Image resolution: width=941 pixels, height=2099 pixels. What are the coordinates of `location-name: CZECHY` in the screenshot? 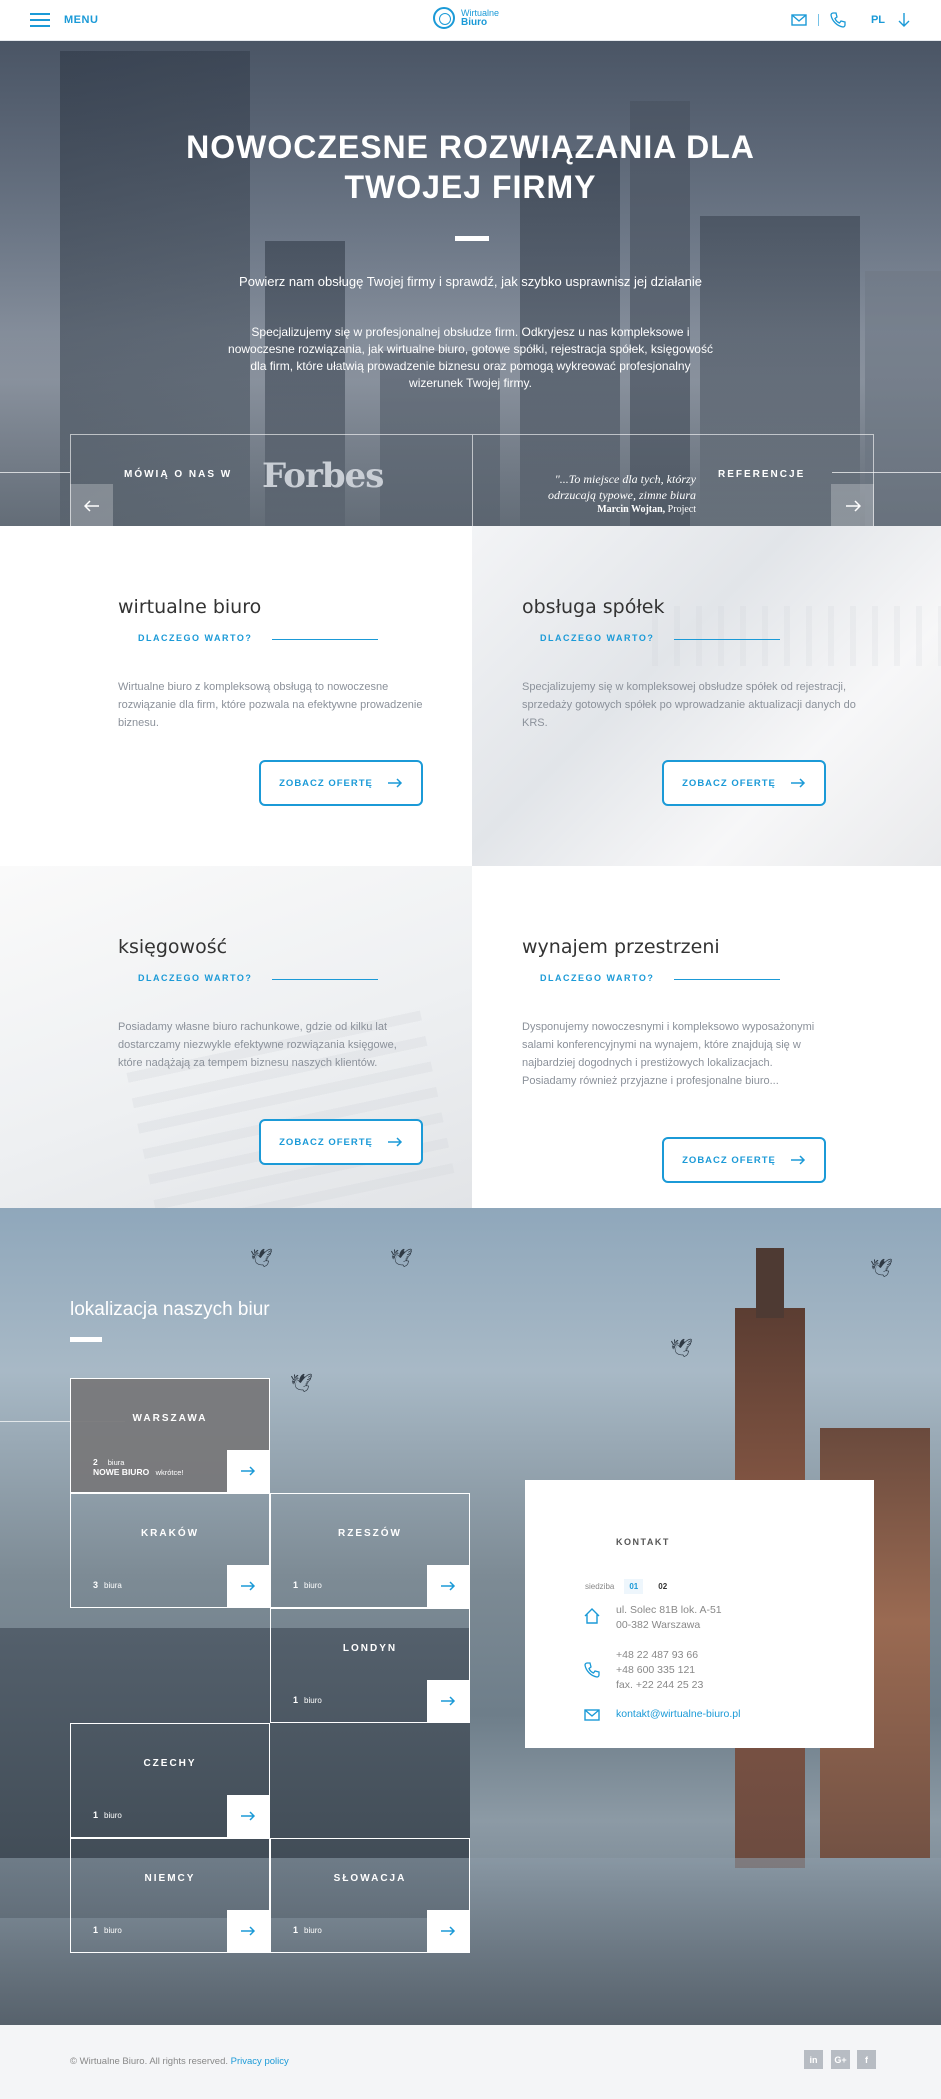 It's located at (170, 1763).